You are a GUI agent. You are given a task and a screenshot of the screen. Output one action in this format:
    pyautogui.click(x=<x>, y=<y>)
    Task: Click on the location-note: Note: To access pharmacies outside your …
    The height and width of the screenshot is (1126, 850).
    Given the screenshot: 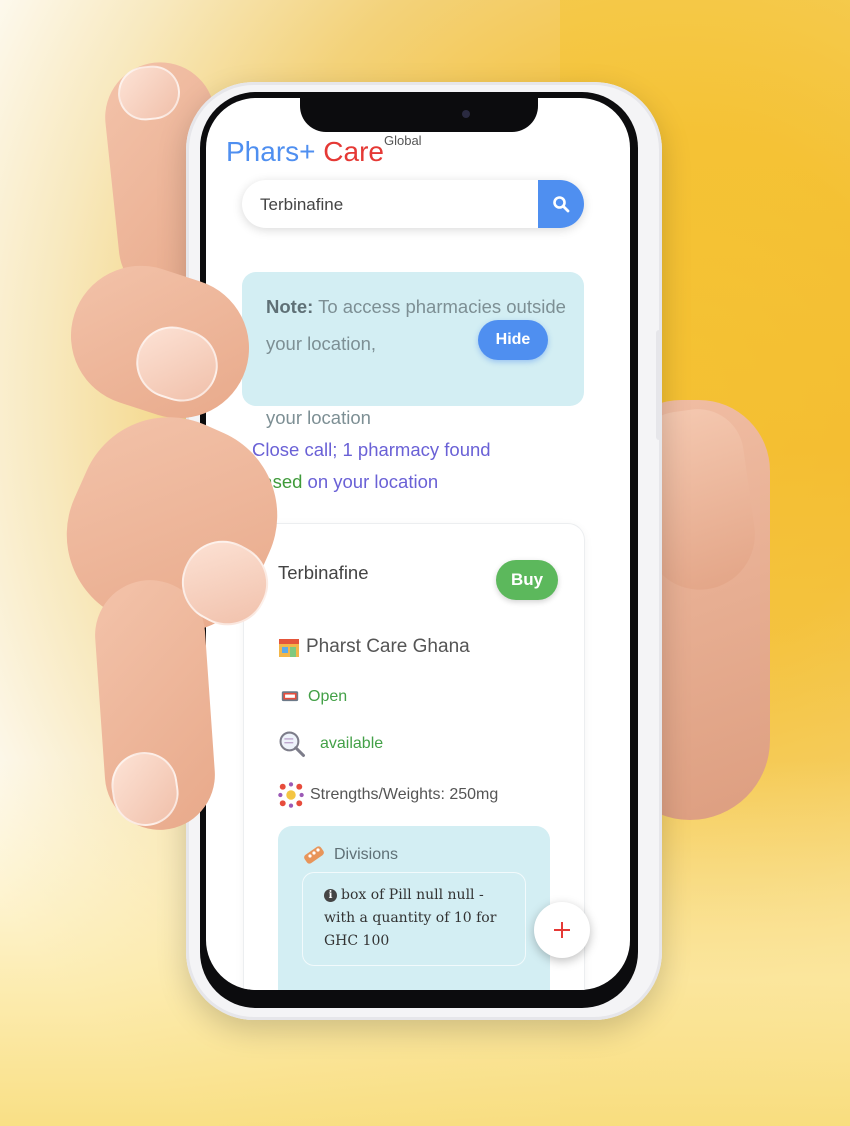 What is the action you would take?
    pyautogui.click(x=413, y=350)
    